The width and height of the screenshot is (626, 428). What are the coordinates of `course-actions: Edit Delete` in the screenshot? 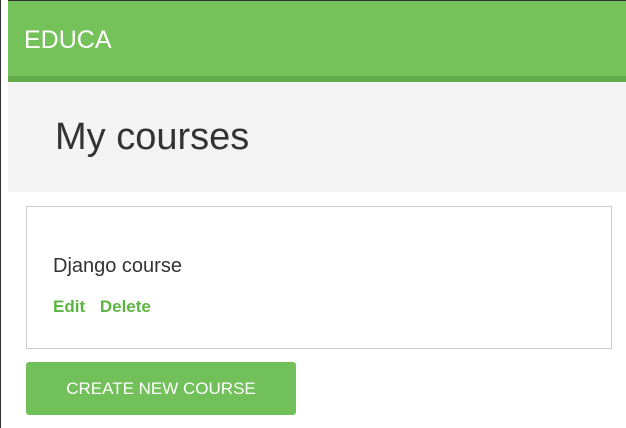 It's located at (107, 307).